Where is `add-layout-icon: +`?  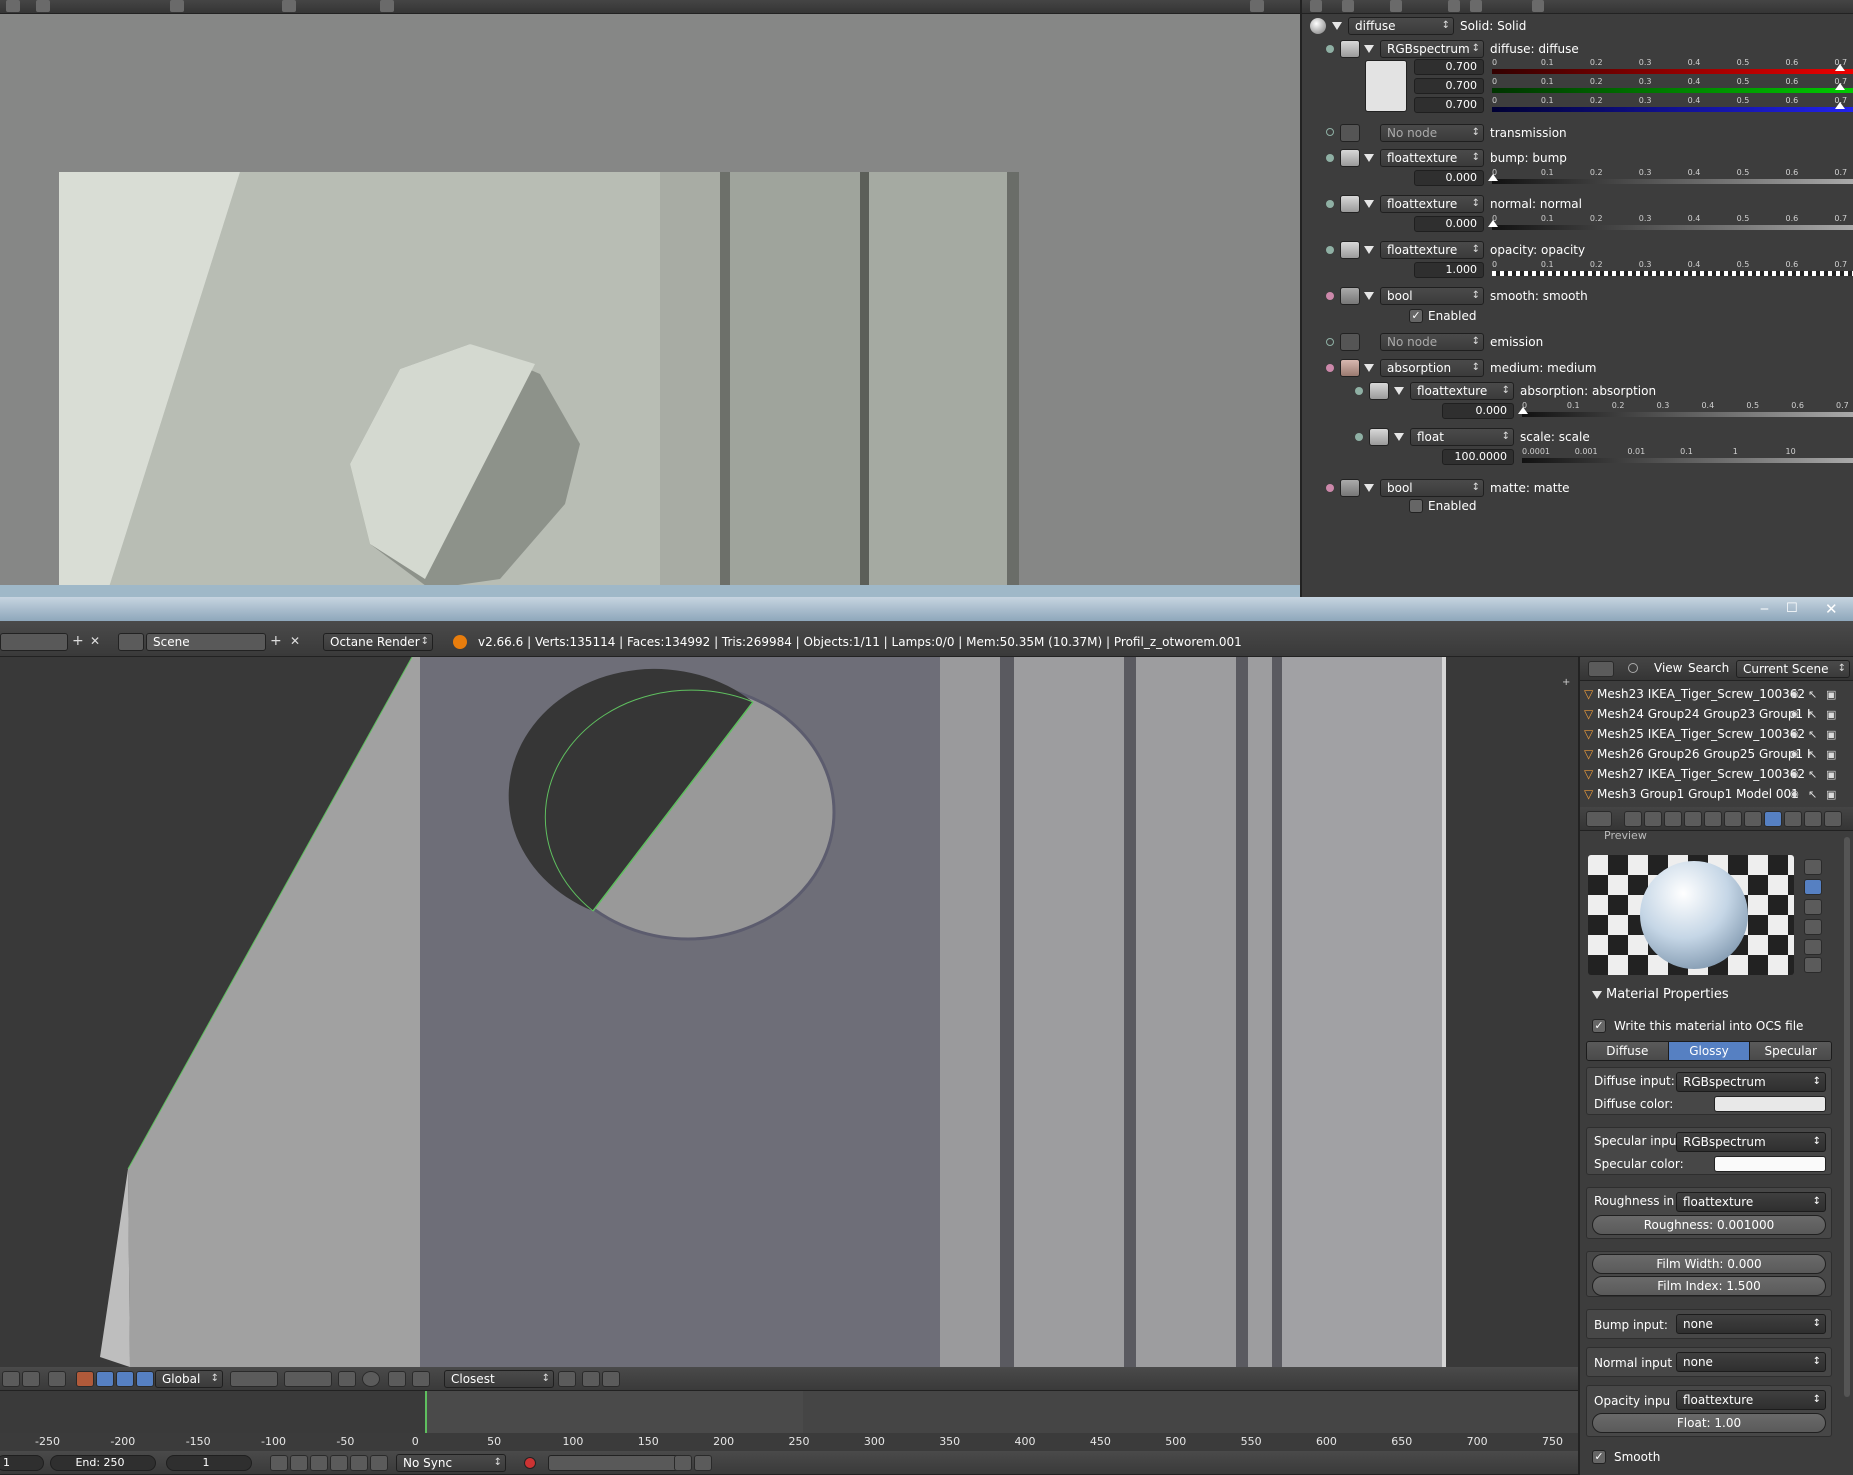 add-layout-icon: + is located at coordinates (80, 642).